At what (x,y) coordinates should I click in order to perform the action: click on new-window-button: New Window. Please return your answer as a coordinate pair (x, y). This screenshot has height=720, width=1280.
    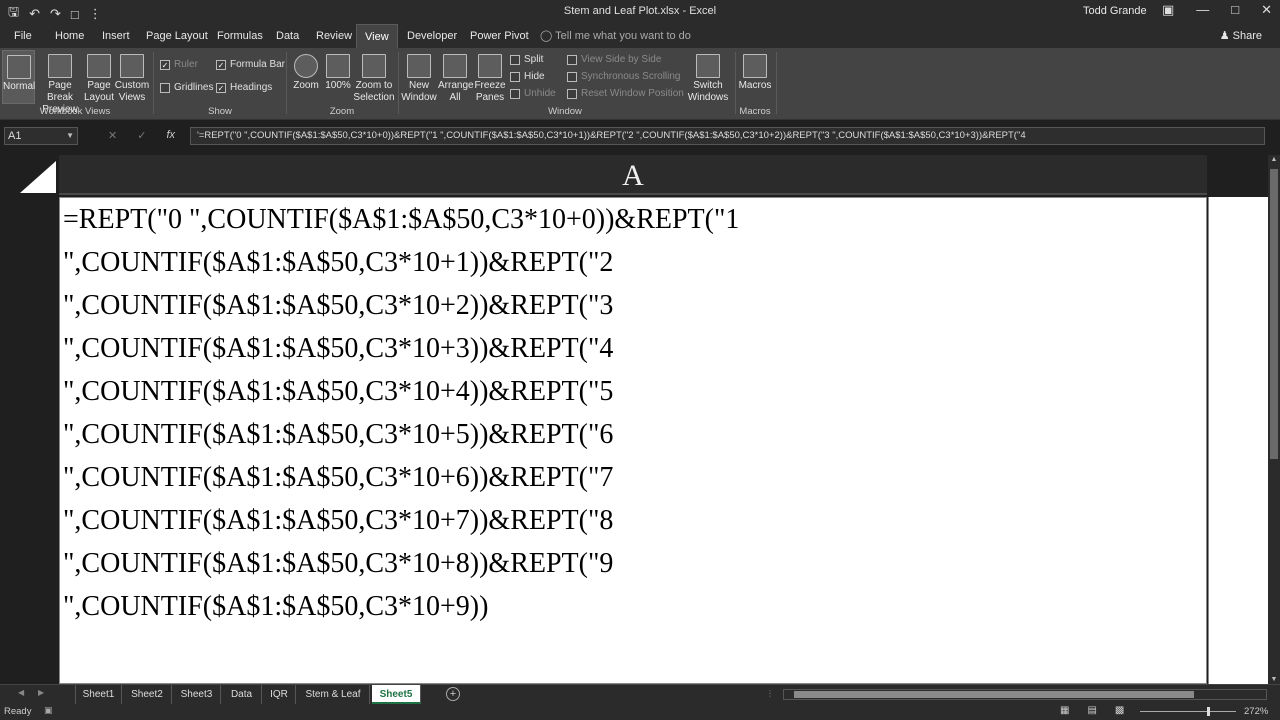
    Looking at the image, I should click on (419, 79).